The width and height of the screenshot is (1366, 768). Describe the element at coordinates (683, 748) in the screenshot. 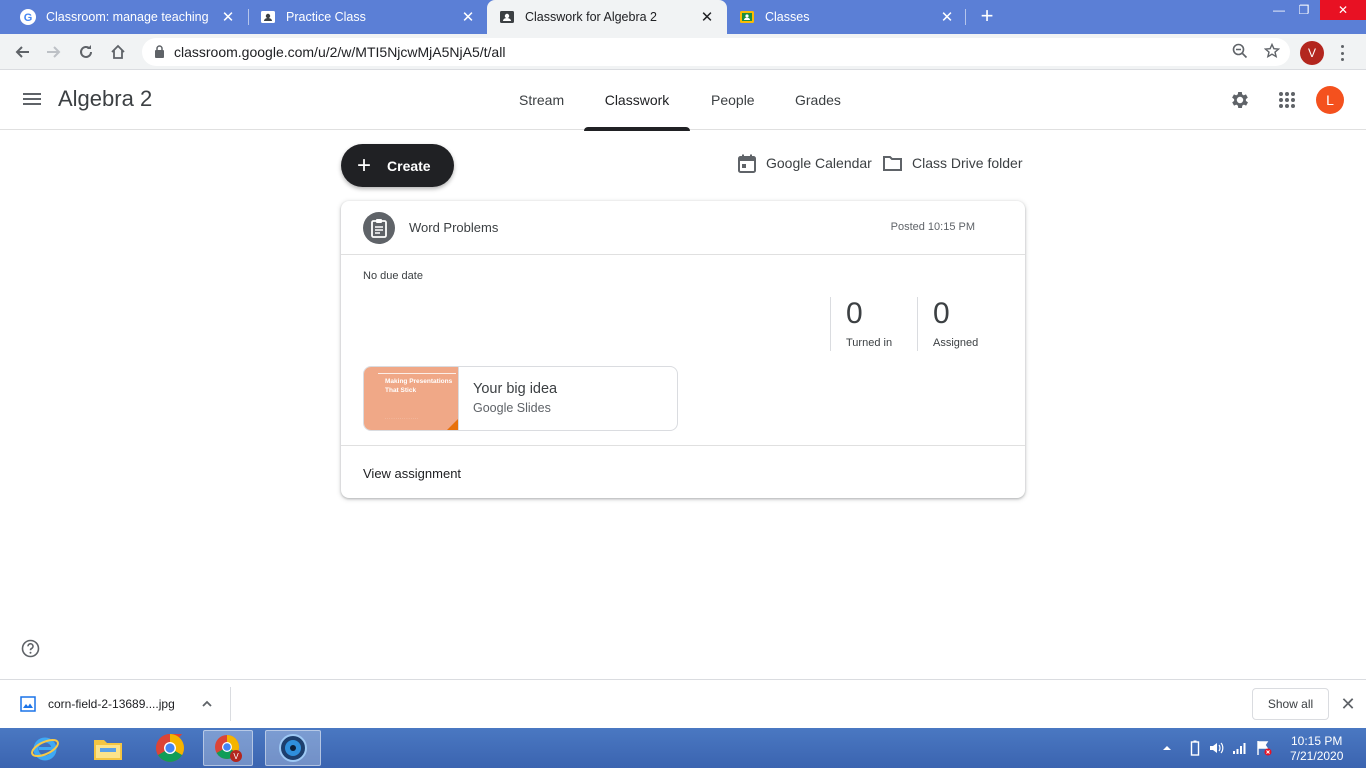

I see `windows-taskbar: V 10:15 PM 7/21/2020` at that location.